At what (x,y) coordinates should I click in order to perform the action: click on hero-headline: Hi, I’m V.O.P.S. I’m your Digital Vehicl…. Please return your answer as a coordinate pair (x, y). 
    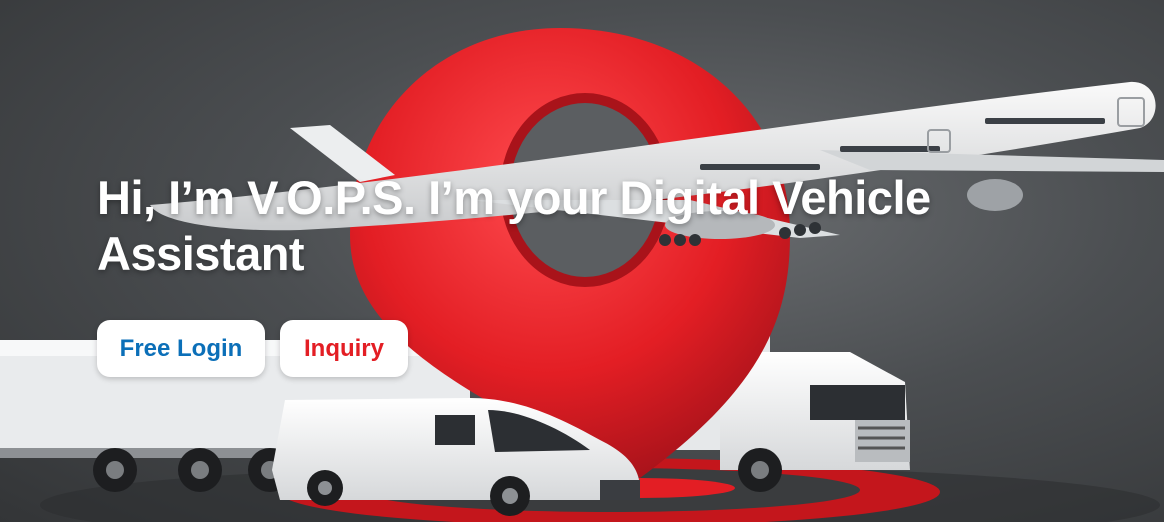
    Looking at the image, I should click on (514, 225).